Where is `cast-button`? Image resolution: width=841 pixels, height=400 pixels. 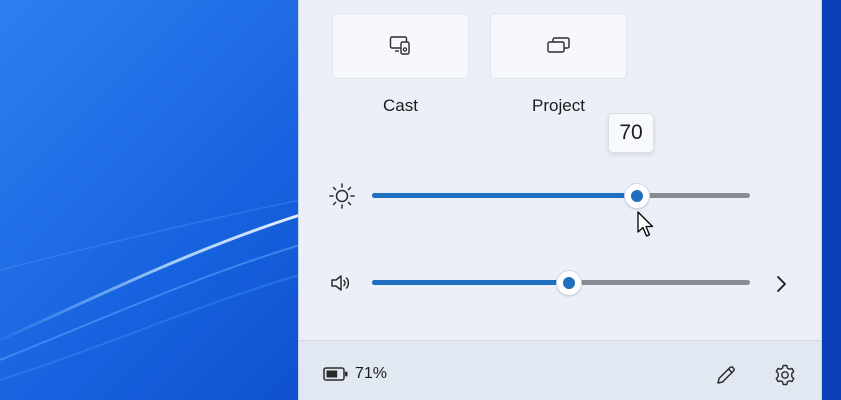 cast-button is located at coordinates (400, 46).